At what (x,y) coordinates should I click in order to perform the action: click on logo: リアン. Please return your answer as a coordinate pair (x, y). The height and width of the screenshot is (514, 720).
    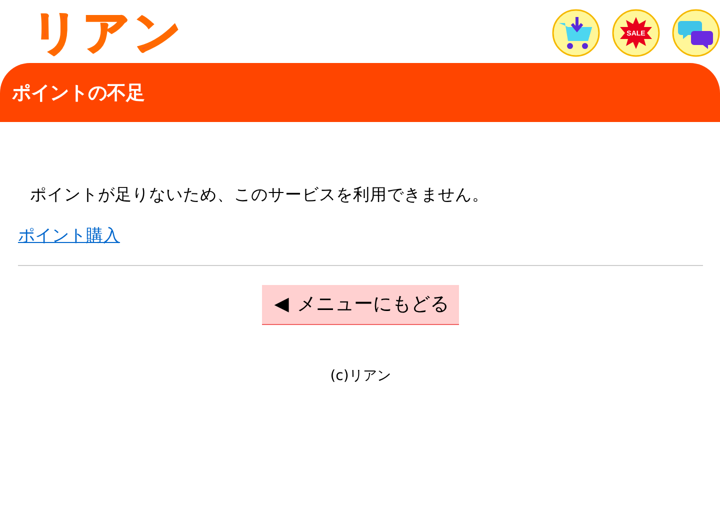
    Looking at the image, I should click on (108, 32).